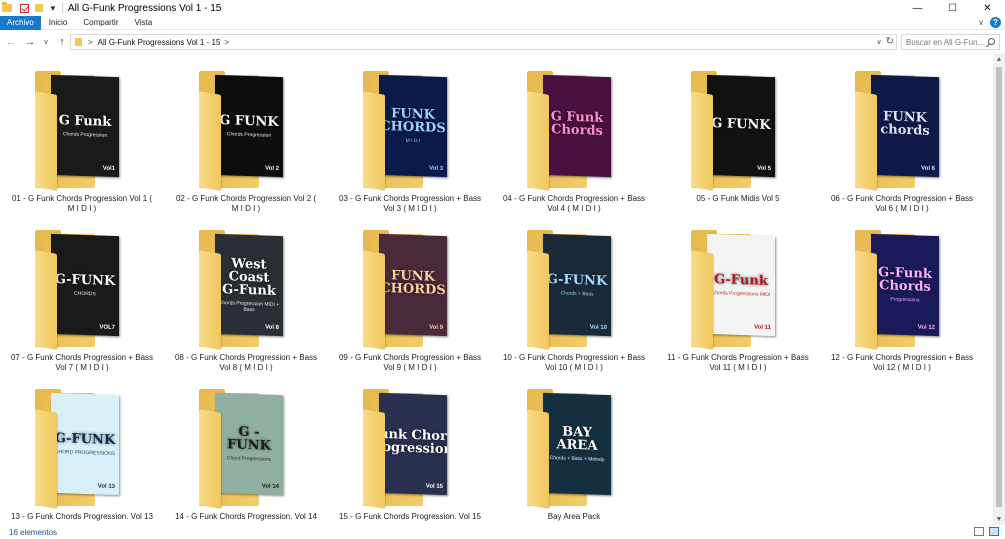 Image resolution: width=1005 pixels, height=539 pixels. I want to click on scrollbar-thumb, so click(999, 287).